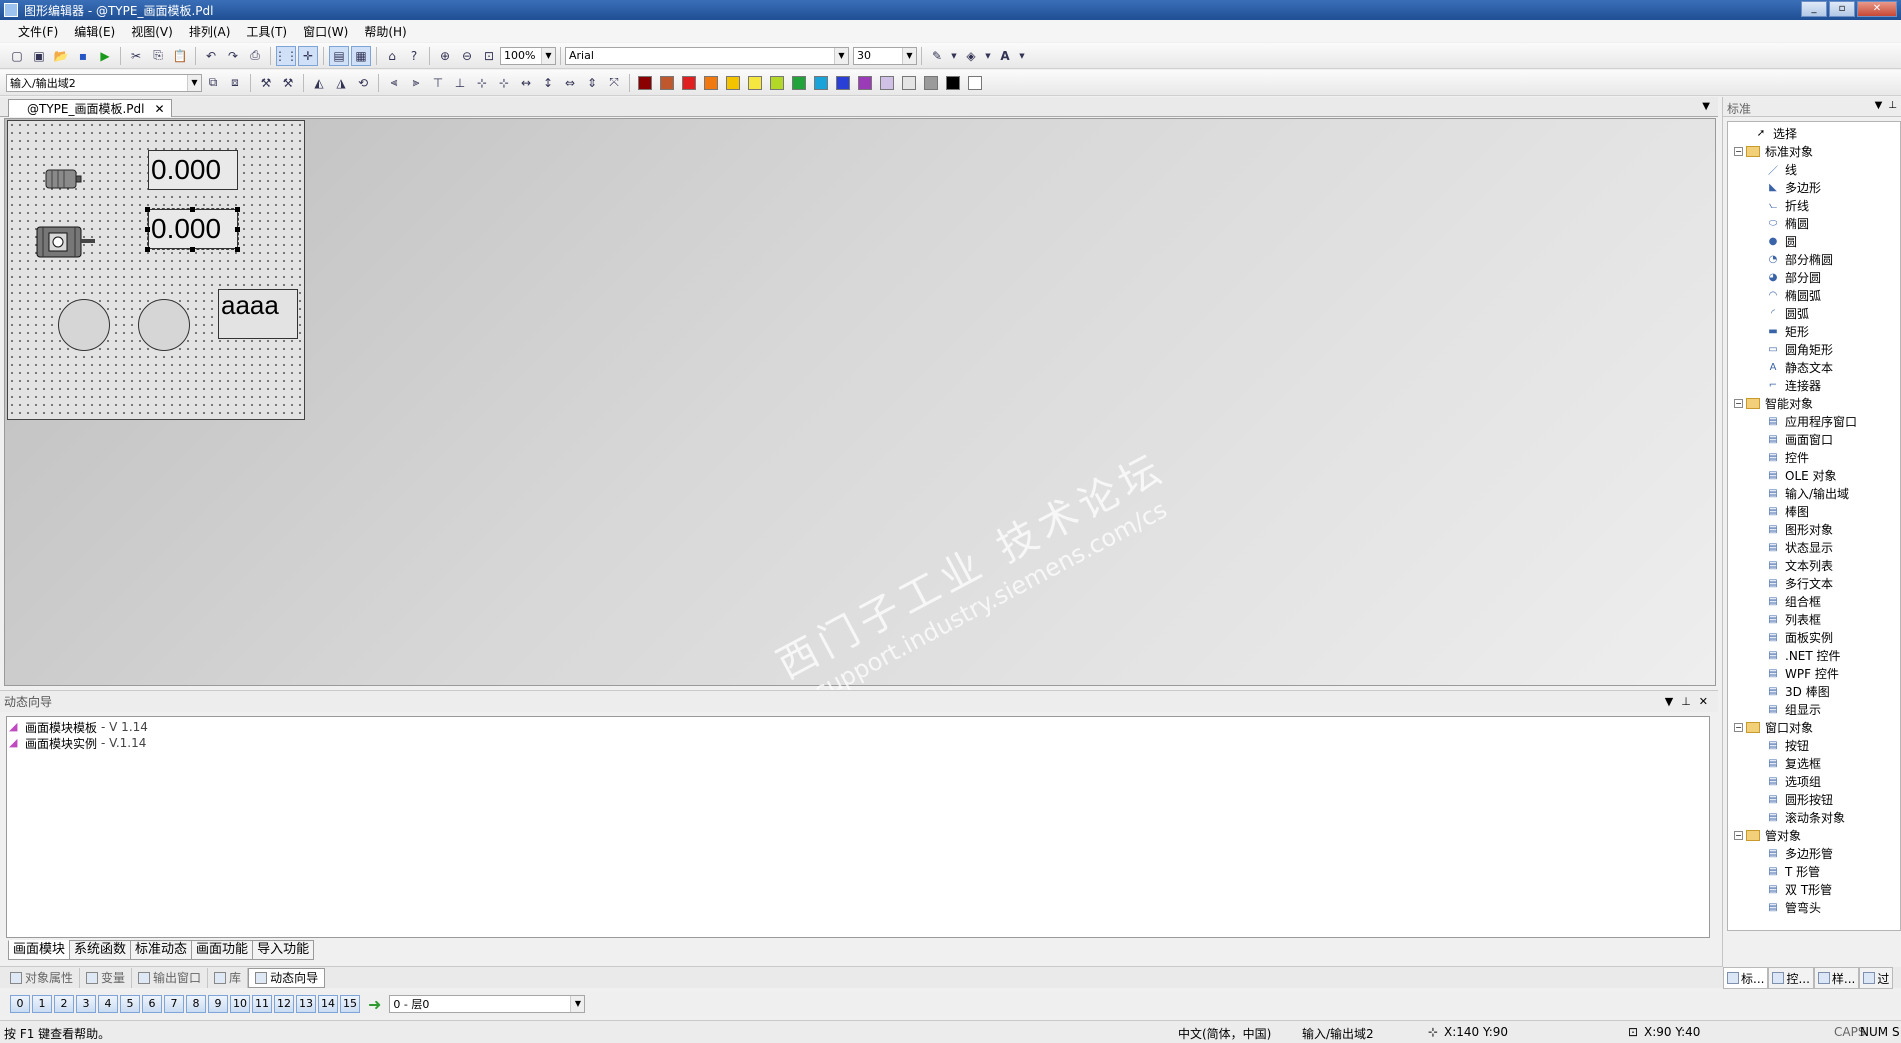 This screenshot has height=1043, width=1901. I want to click on mirror-horizontal-icon: ◭, so click(319, 83).